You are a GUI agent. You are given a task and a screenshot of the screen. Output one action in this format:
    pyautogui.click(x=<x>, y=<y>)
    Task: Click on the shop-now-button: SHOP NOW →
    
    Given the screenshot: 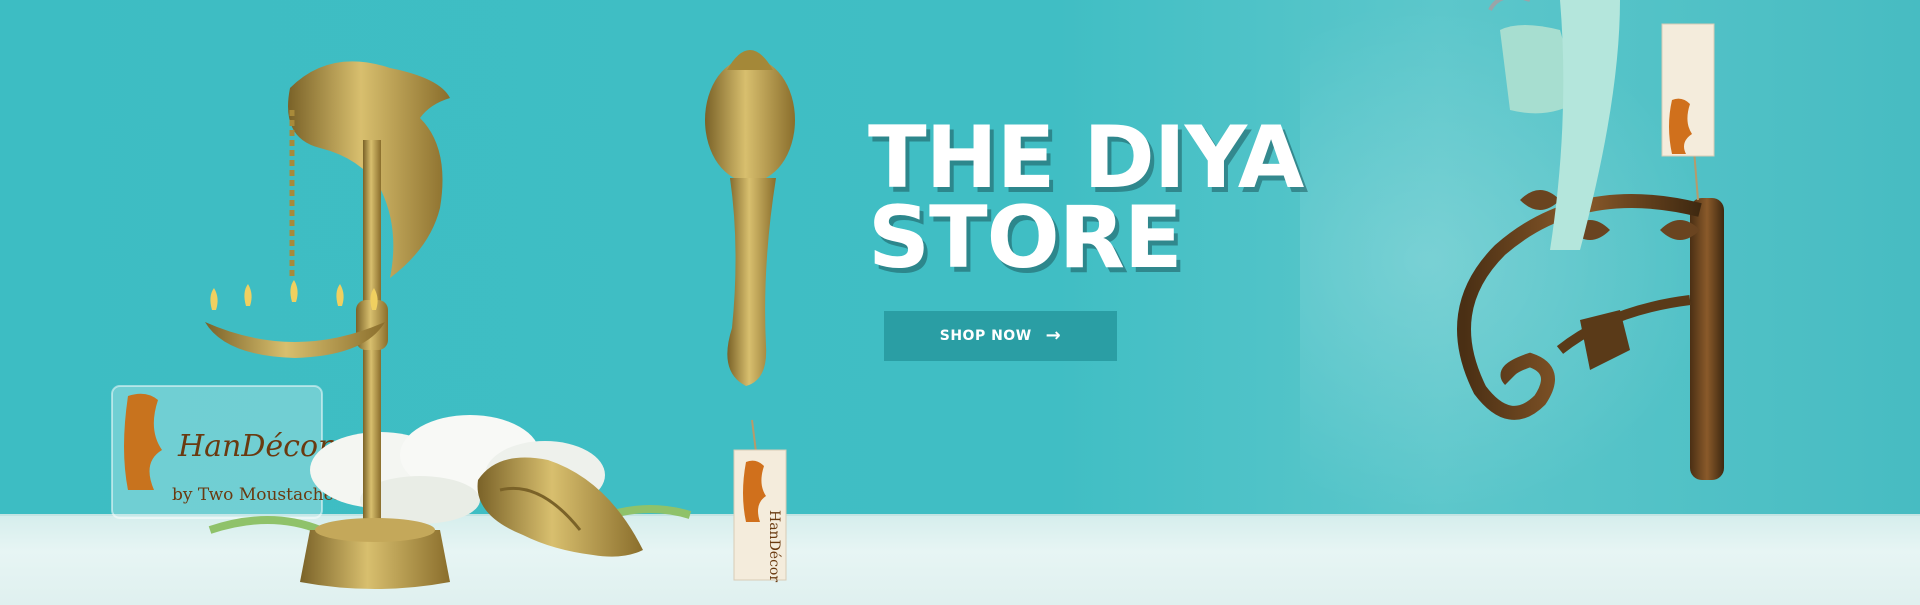 What is the action you would take?
    pyautogui.click(x=1000, y=336)
    